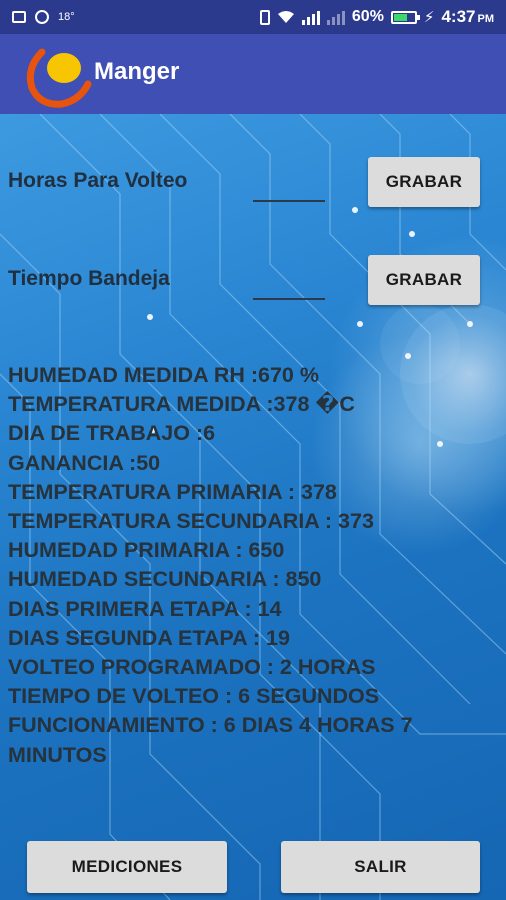  What do you see at coordinates (112, 433) in the screenshot?
I see `reading-dia-trabajo: DIA DE TRABAJO :6` at bounding box center [112, 433].